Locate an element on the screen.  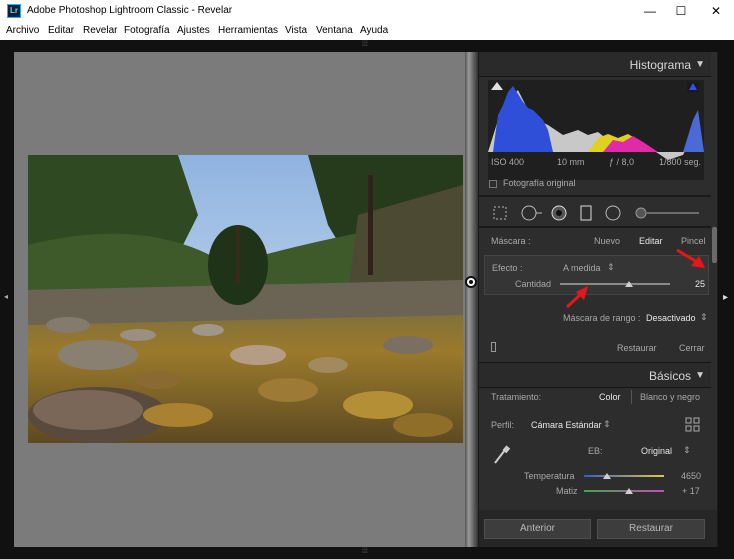
graduated-filter-icon is located at coordinates (586, 214).